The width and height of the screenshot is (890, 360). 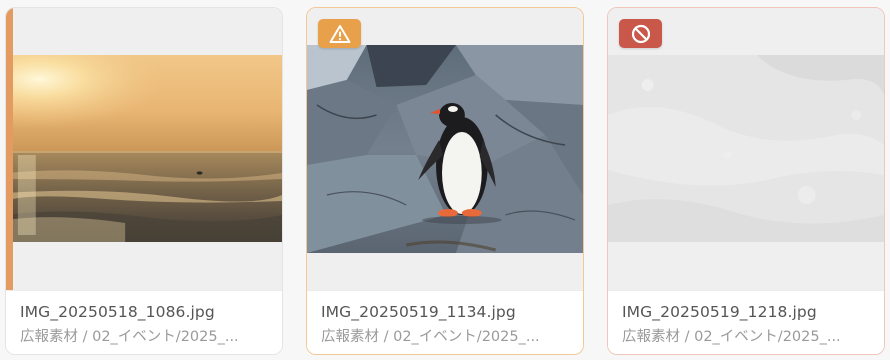 I want to click on warning-badge, so click(x=339, y=33).